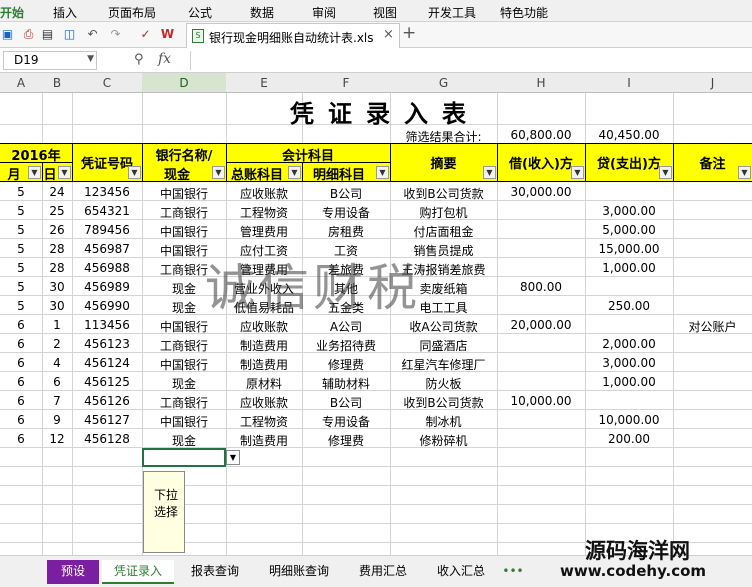 This screenshot has width=752, height=587. I want to click on menu-page-layout: 页面布局, so click(132, 12).